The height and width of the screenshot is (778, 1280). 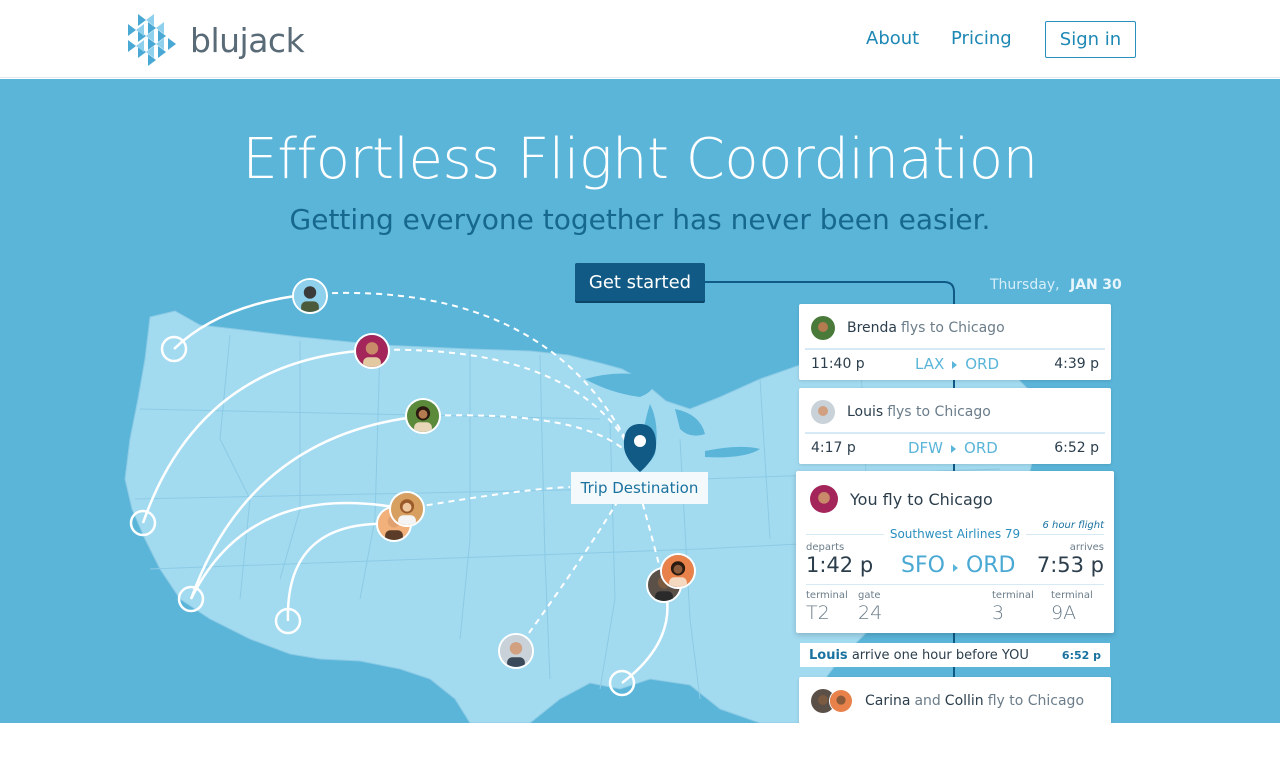 I want to click on brand-name: blujack, so click(x=247, y=40).